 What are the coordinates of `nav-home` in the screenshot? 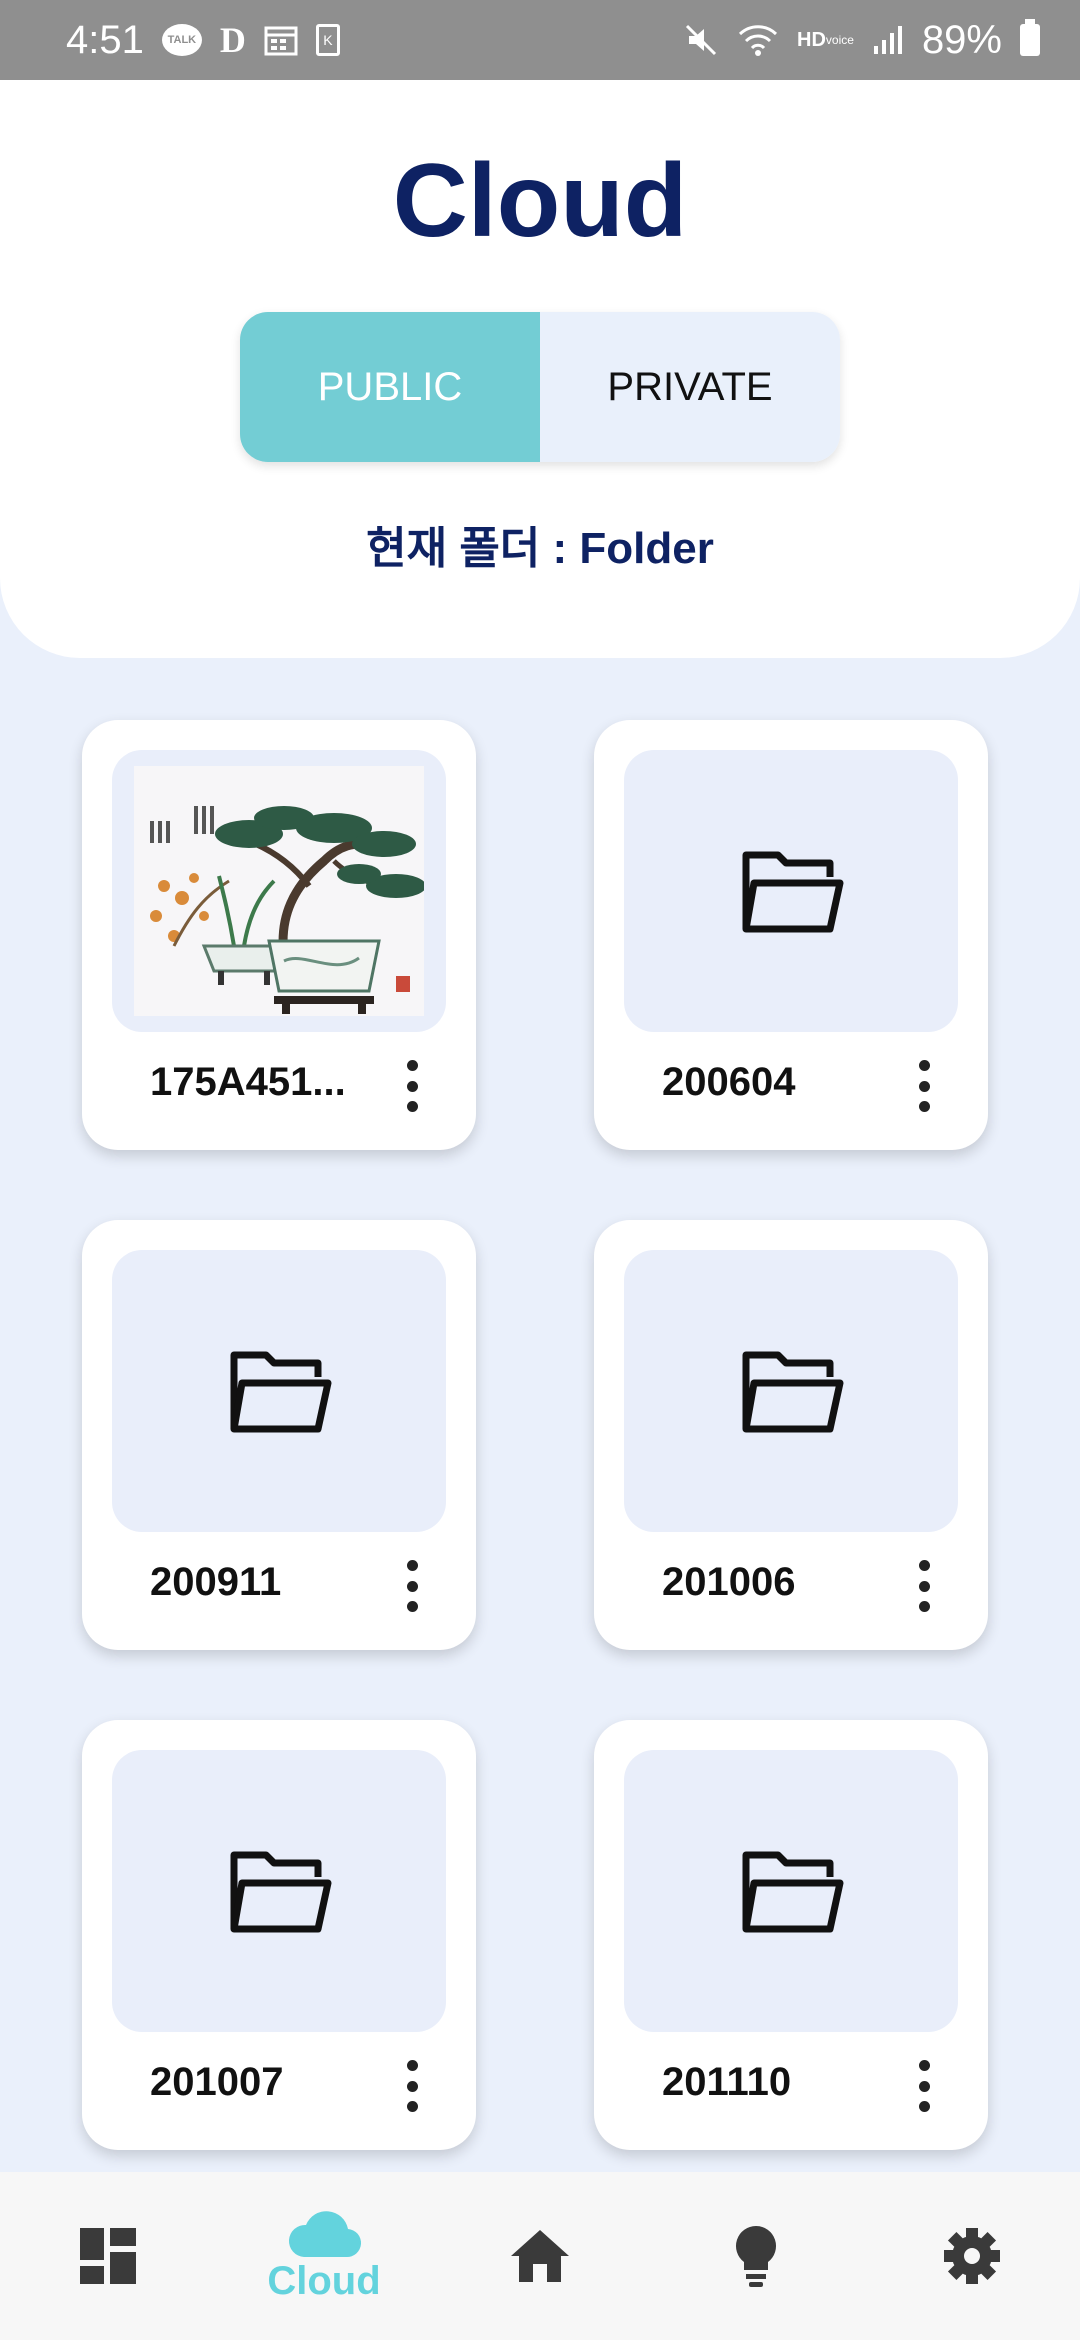 It's located at (540, 2256).